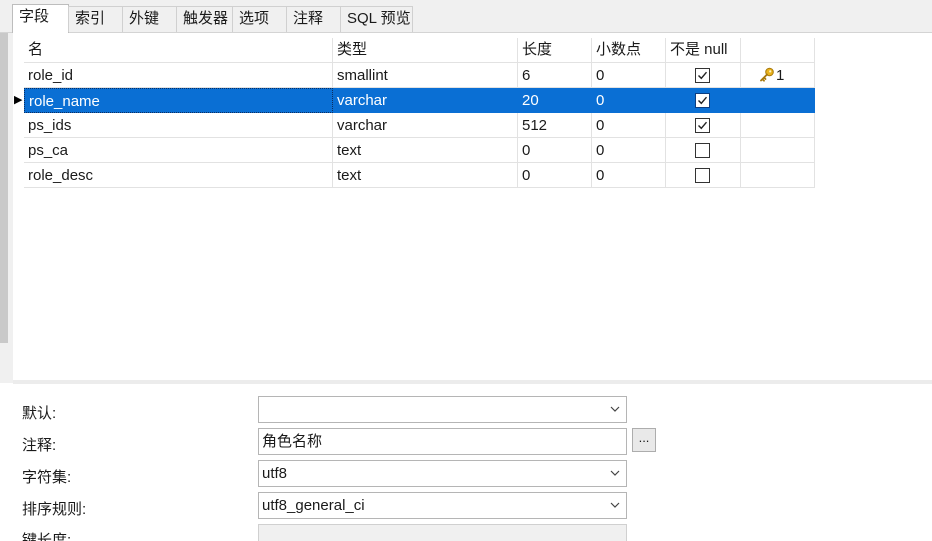 The height and width of the screenshot is (541, 932). What do you see at coordinates (308, 18) in the screenshot?
I see `tab-label: 注释` at bounding box center [308, 18].